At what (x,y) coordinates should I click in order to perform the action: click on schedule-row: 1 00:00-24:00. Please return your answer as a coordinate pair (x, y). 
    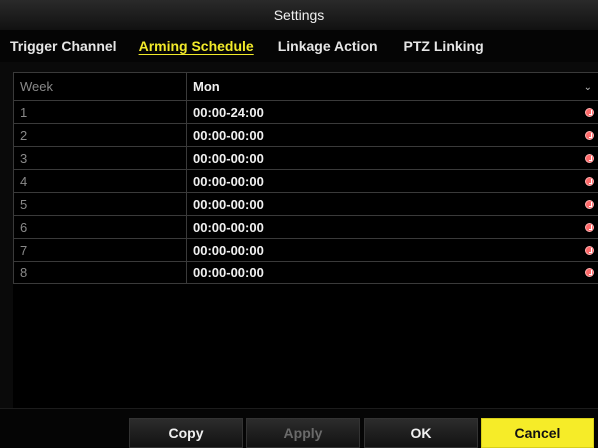
    Looking at the image, I should click on (305, 111).